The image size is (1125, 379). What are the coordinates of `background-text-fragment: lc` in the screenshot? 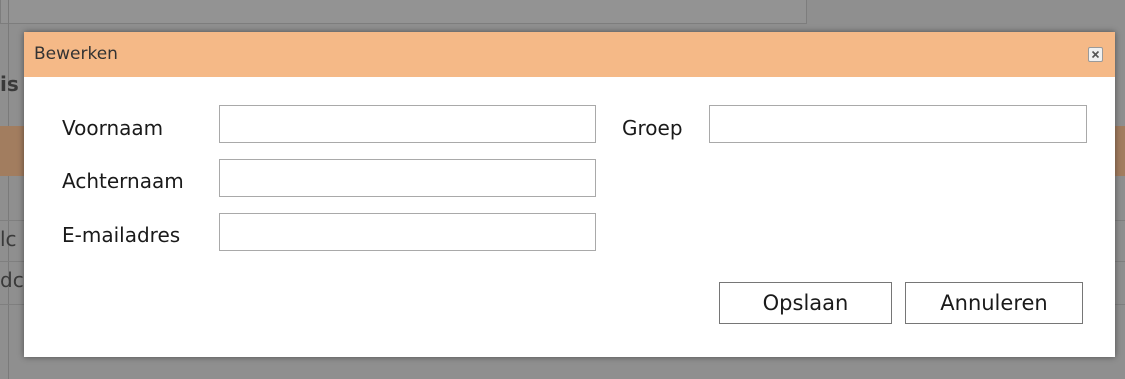 It's located at (8, 239).